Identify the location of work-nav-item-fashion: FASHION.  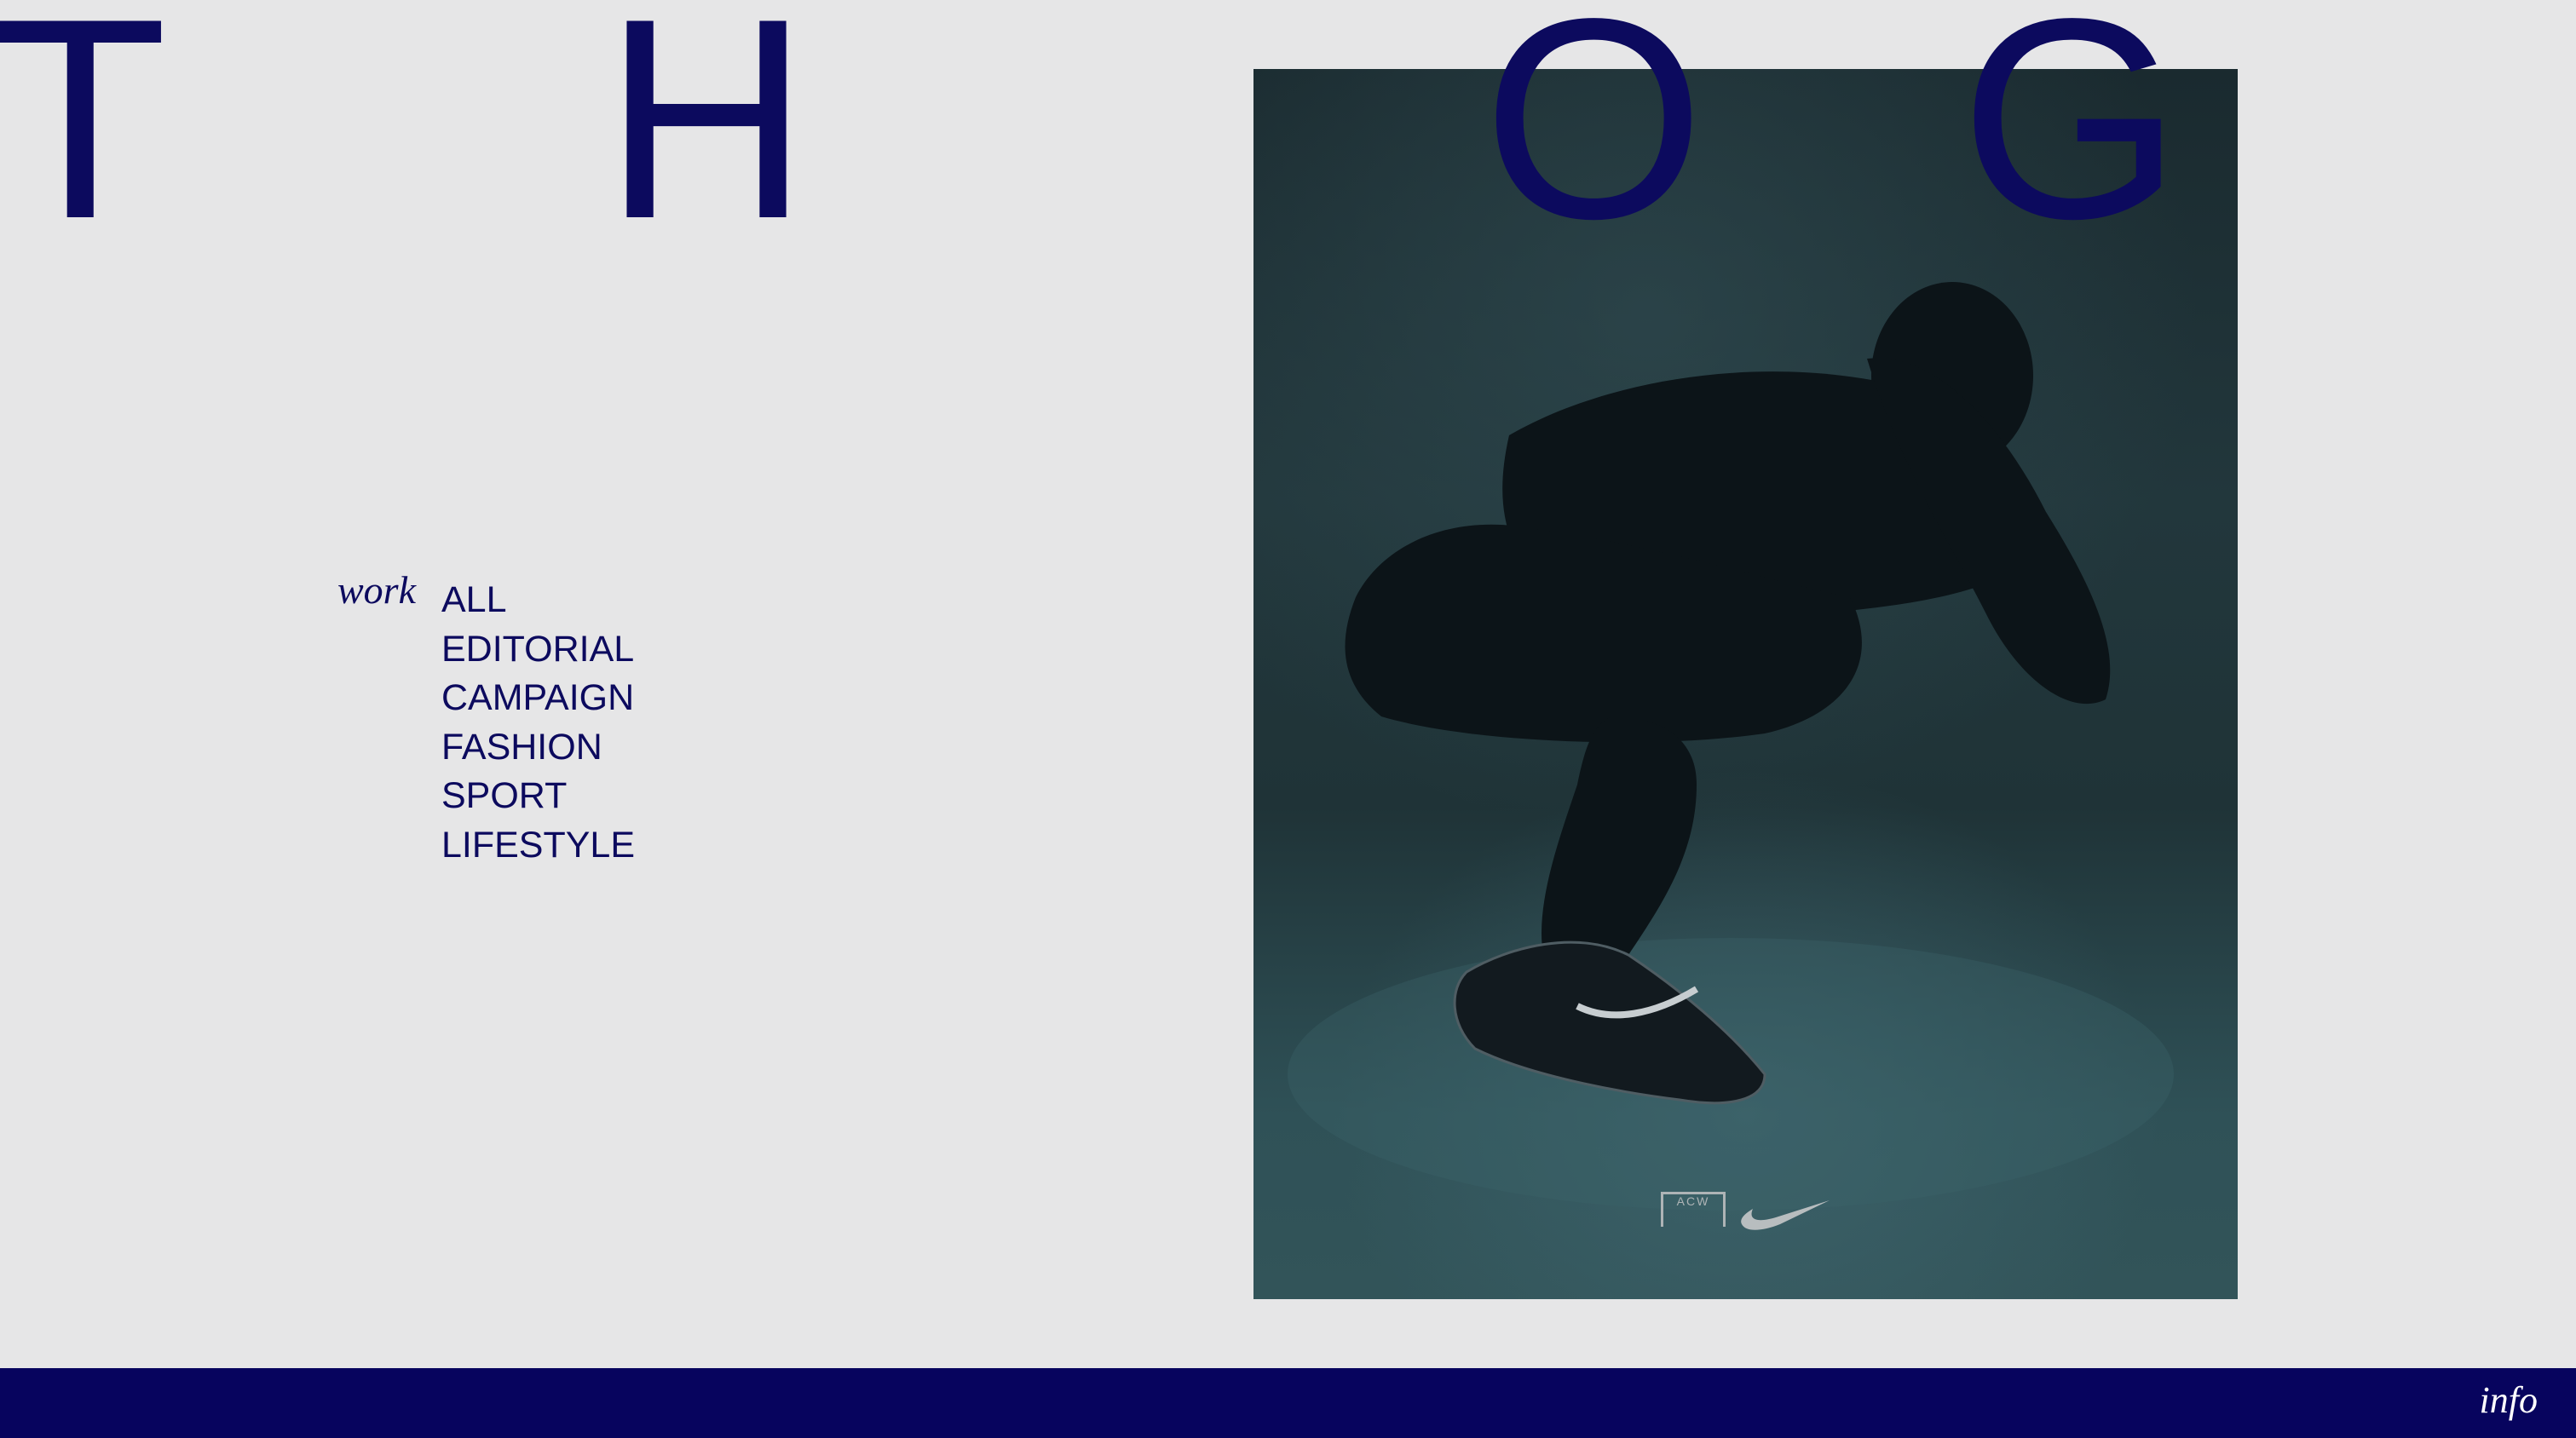
(538, 748).